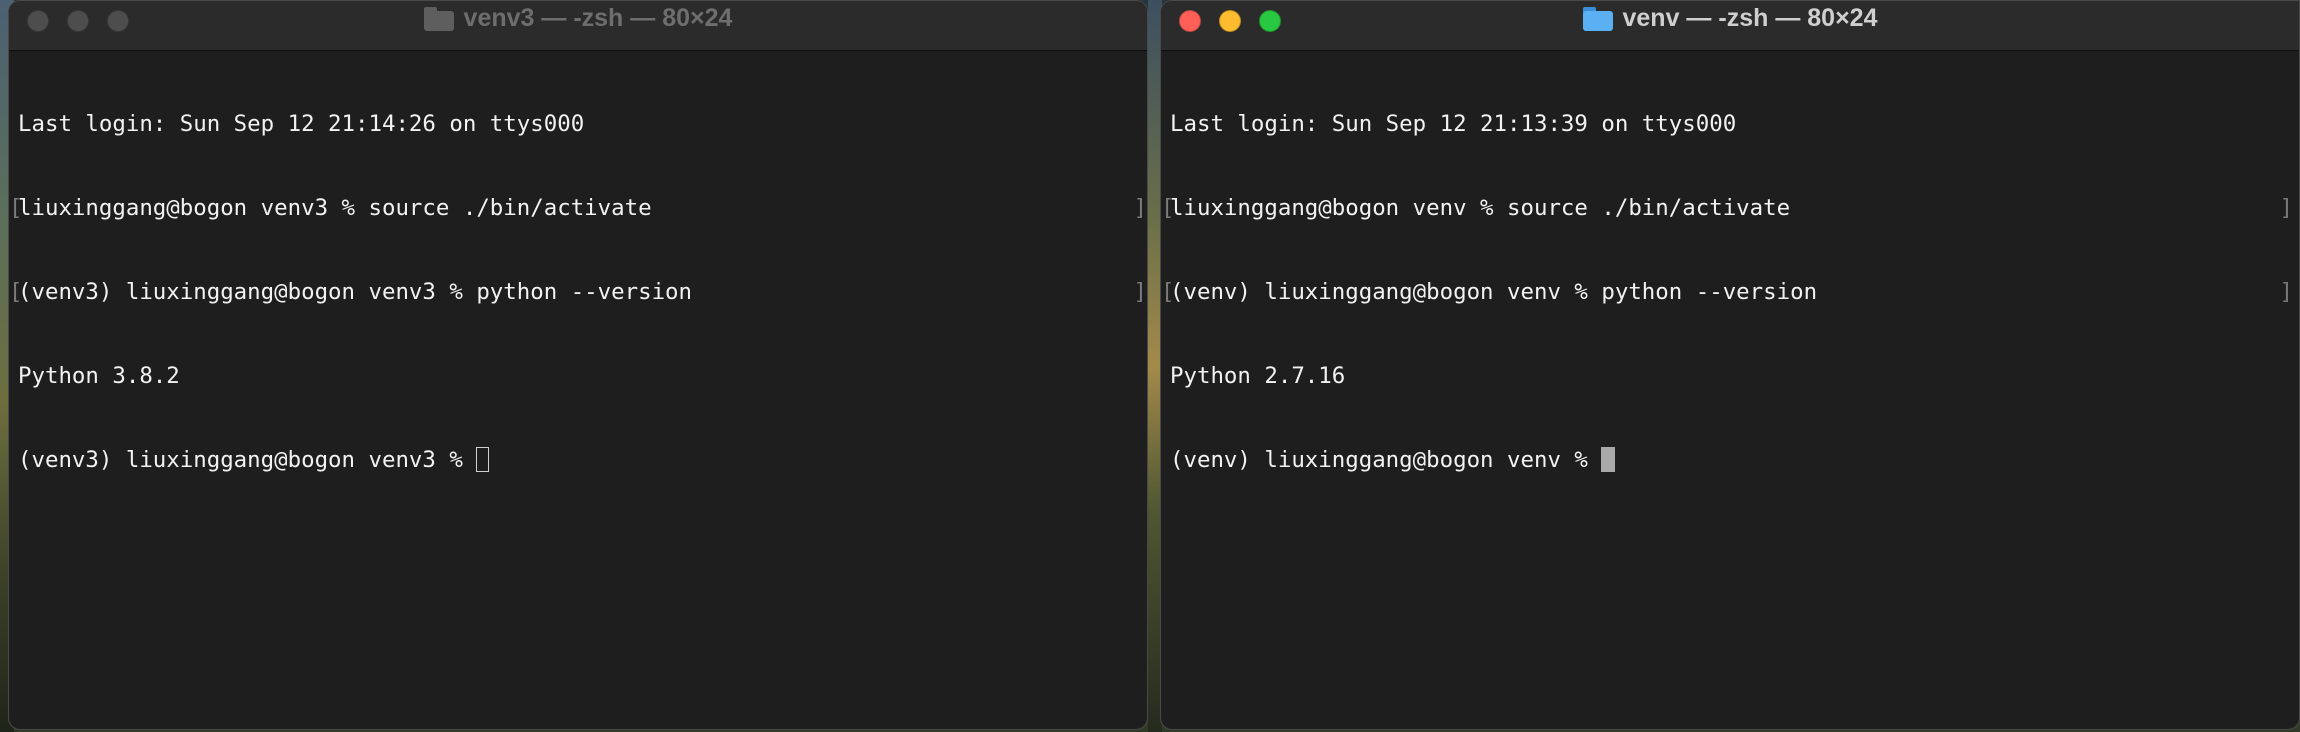 The height and width of the screenshot is (732, 2300). I want to click on window-titlebar: venv — -zsh — 80×24, so click(1730, 26).